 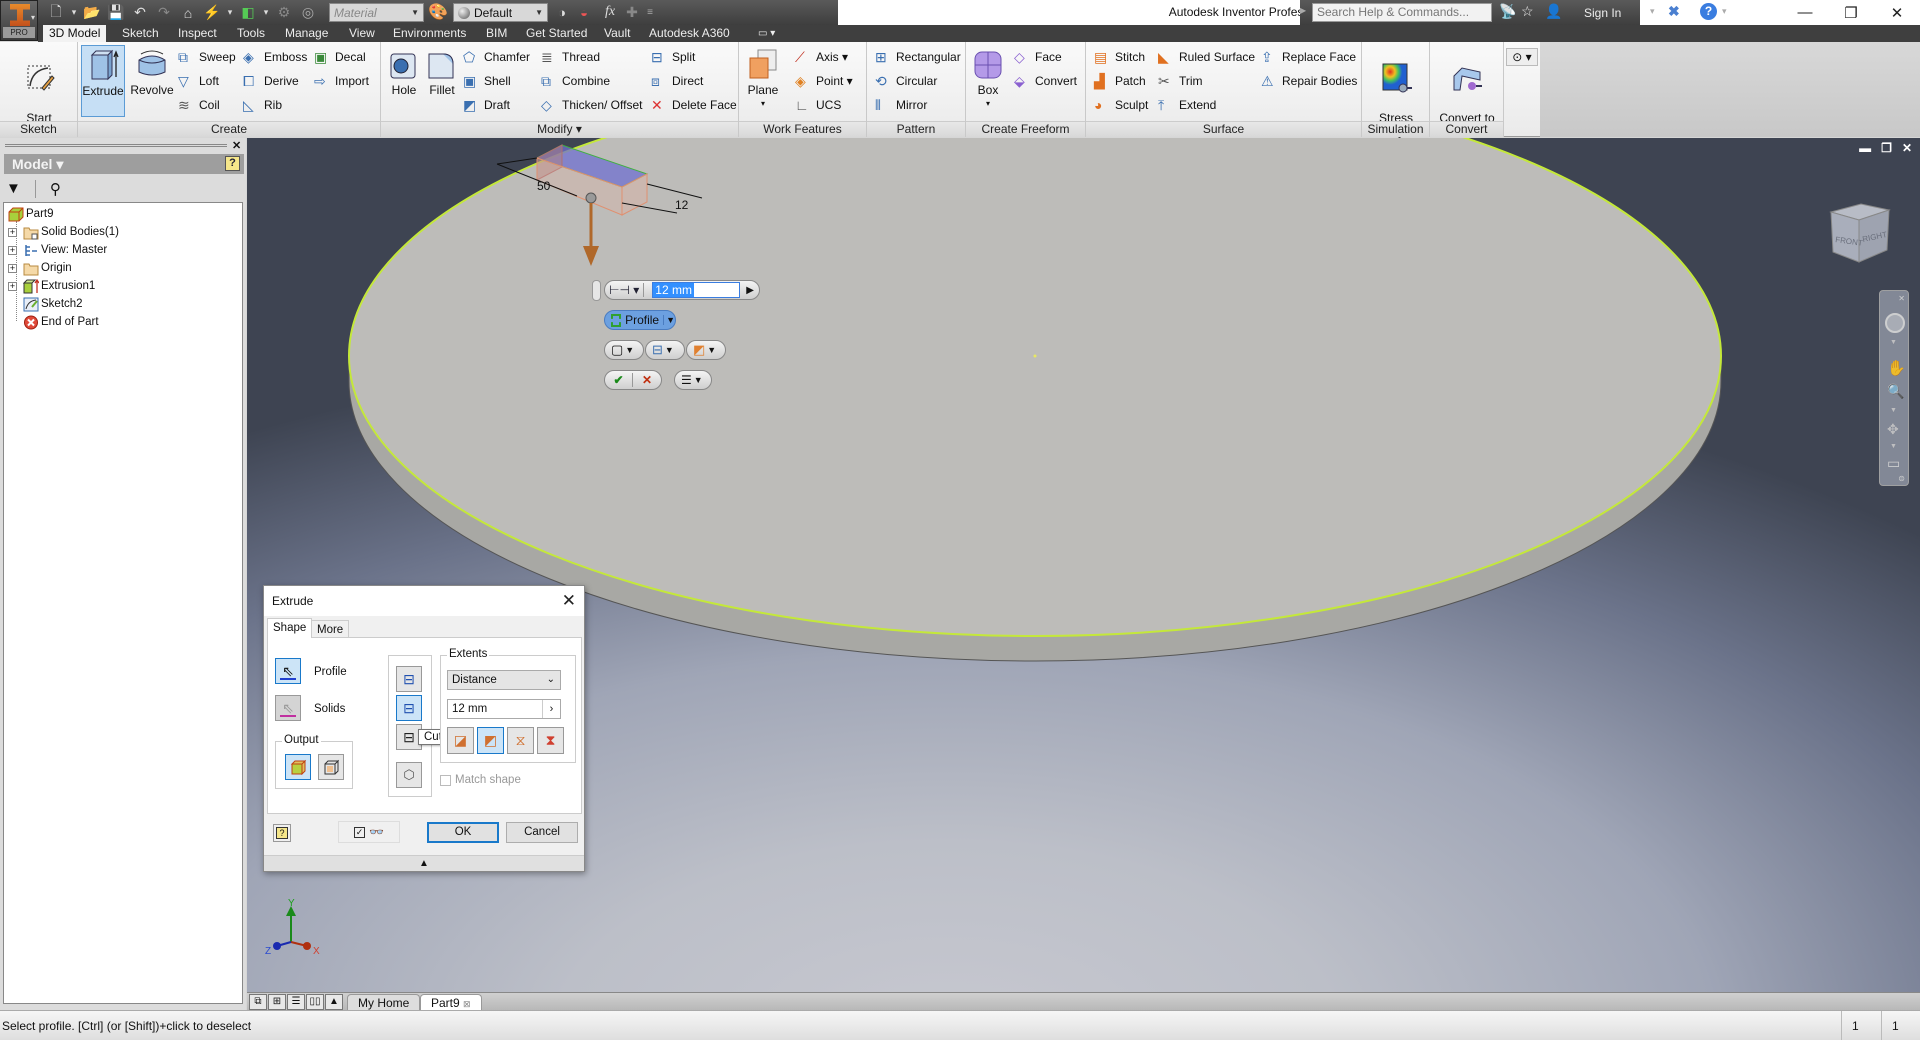 I want to click on tree-node-end-of-part: End of Part, so click(x=61, y=322).